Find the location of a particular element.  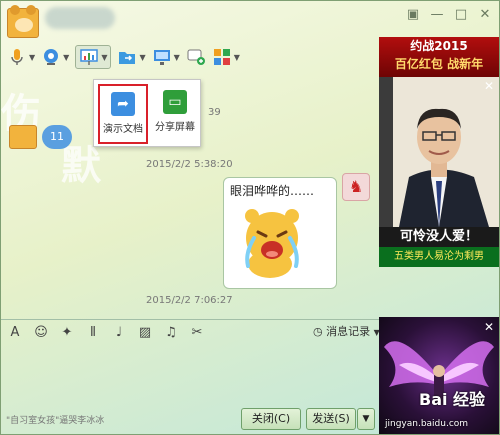

emoji-icon: ☺ is located at coordinates (41, 332).